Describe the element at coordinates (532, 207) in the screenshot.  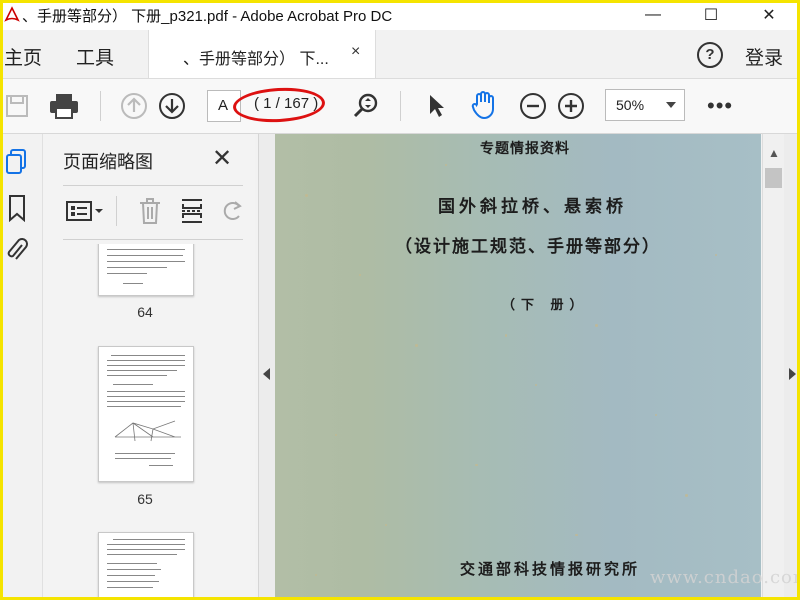
I see `document-title: 国外斜拉桥、悬索桥` at that location.